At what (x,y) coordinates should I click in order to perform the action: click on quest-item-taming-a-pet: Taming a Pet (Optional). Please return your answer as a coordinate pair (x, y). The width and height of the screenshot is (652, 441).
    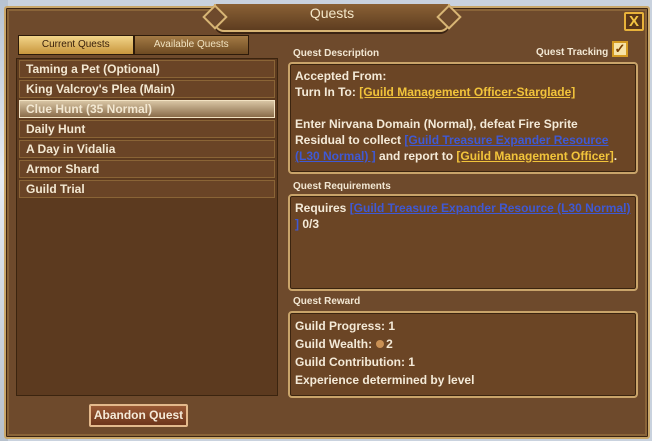
    Looking at the image, I should click on (147, 69).